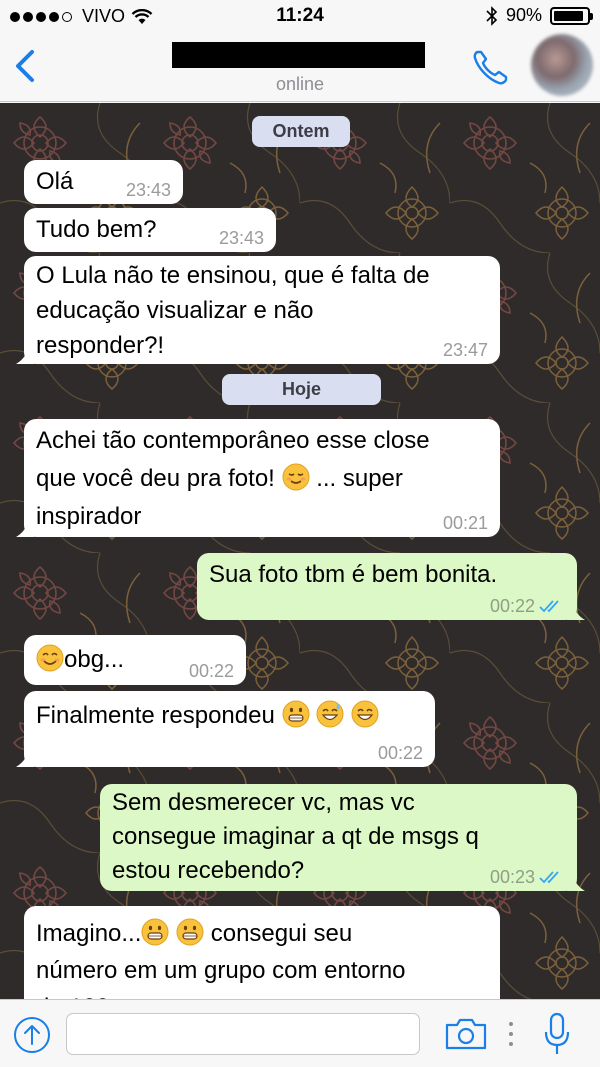 This screenshot has width=600, height=1067. I want to click on battery-percent: 90%, so click(523, 15).